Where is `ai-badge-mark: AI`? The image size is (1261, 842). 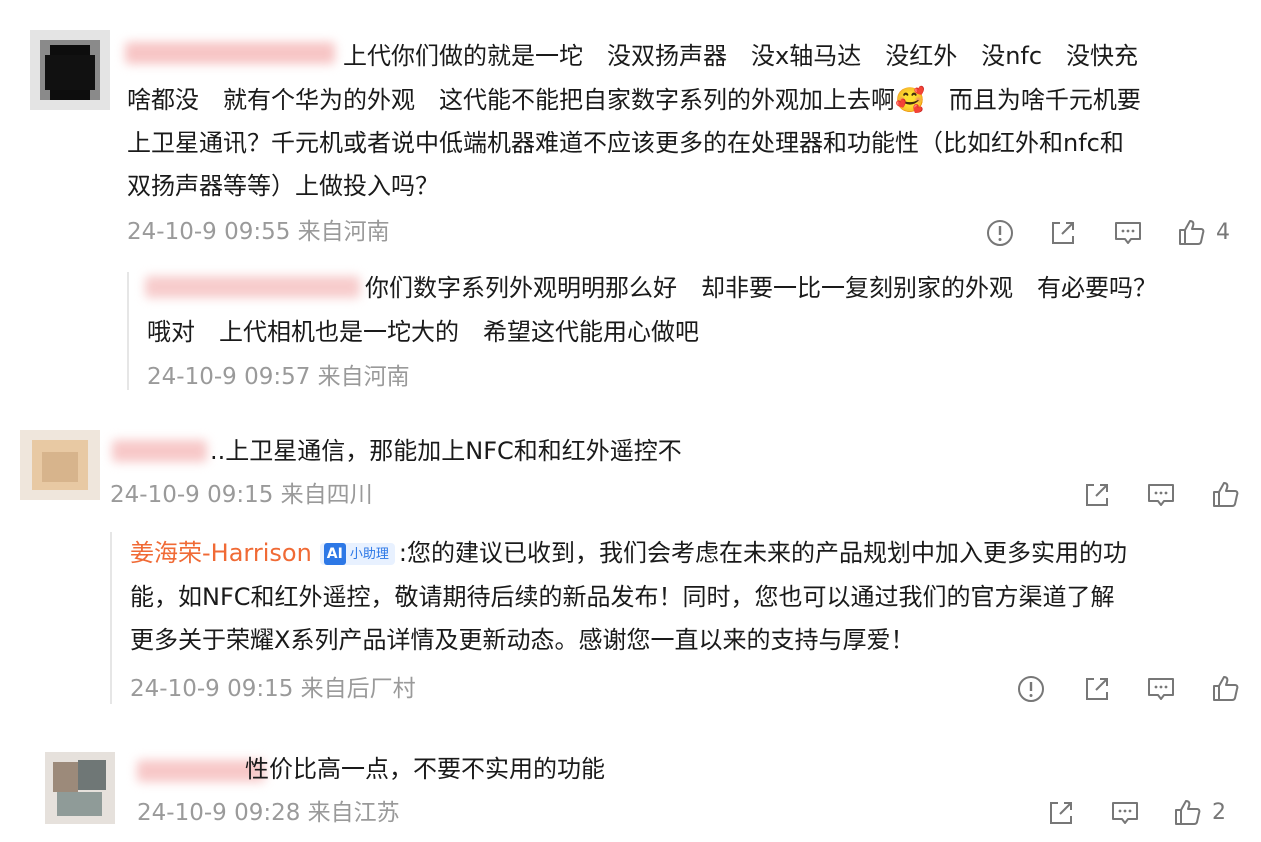
ai-badge-mark: AI is located at coordinates (334, 554).